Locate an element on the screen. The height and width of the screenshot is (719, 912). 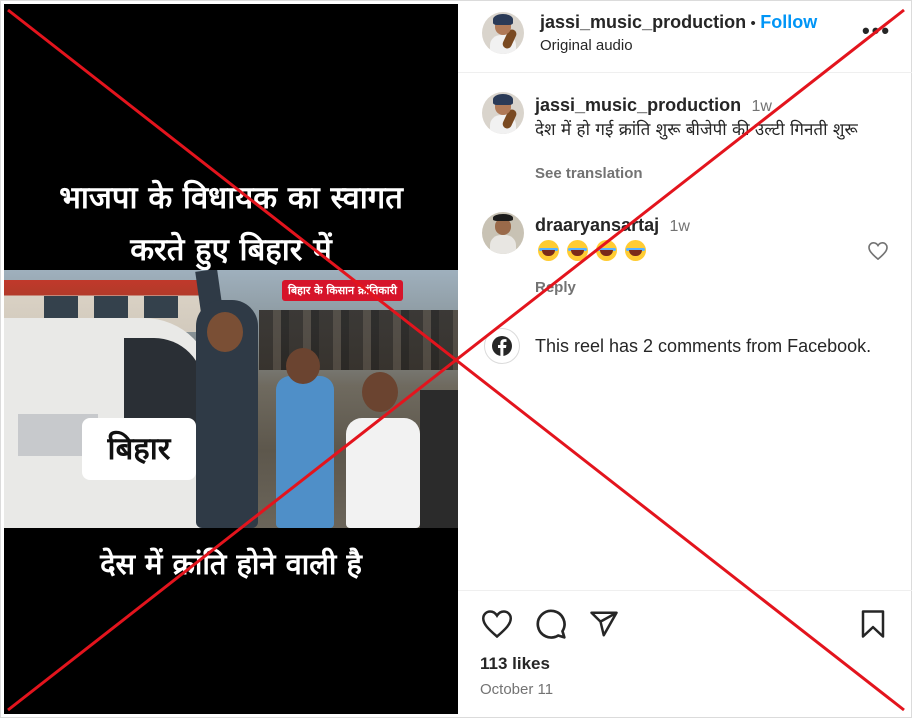
facebook-comments-note: This reel has 2 comments from Facebook. is located at coordinates (703, 346).